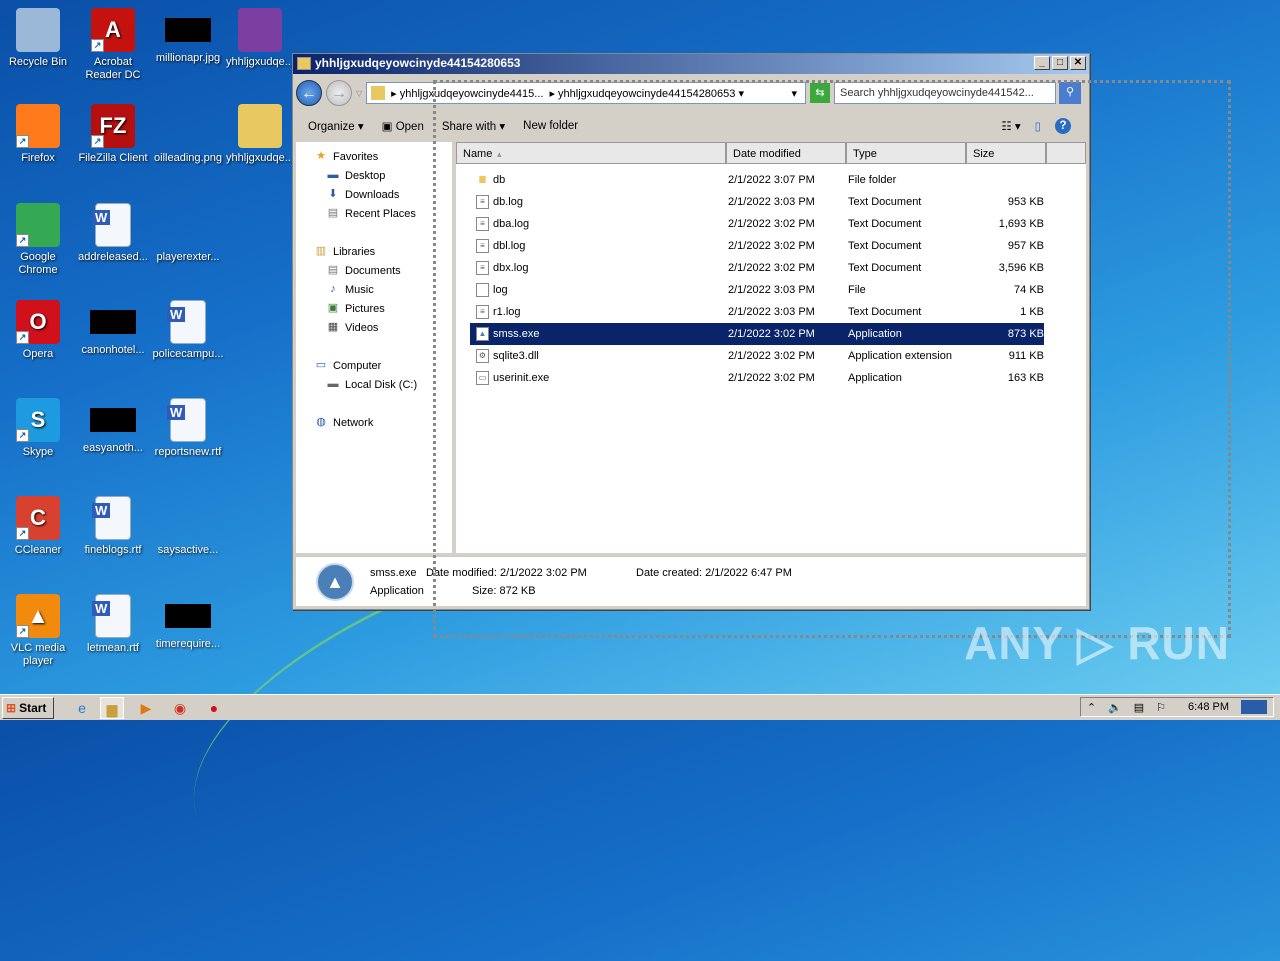 The height and width of the screenshot is (961, 1280). I want to click on firefox-icon: ↗, so click(38, 126).